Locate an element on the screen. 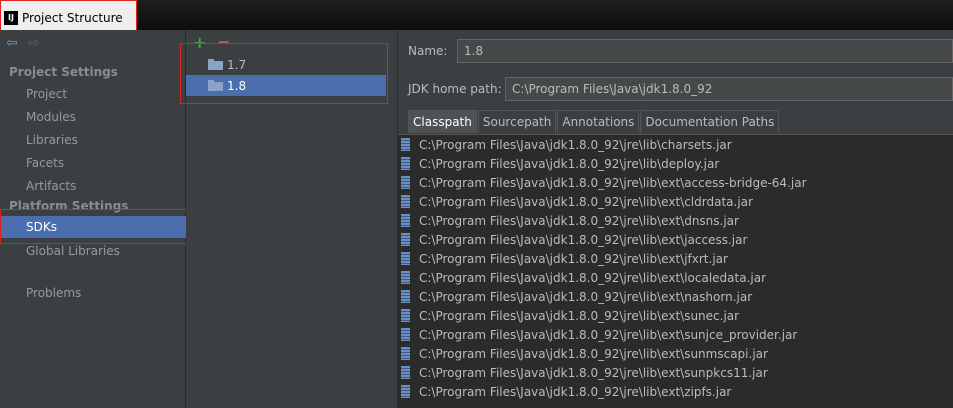  sdk-item-label: 1.8 is located at coordinates (237, 85).